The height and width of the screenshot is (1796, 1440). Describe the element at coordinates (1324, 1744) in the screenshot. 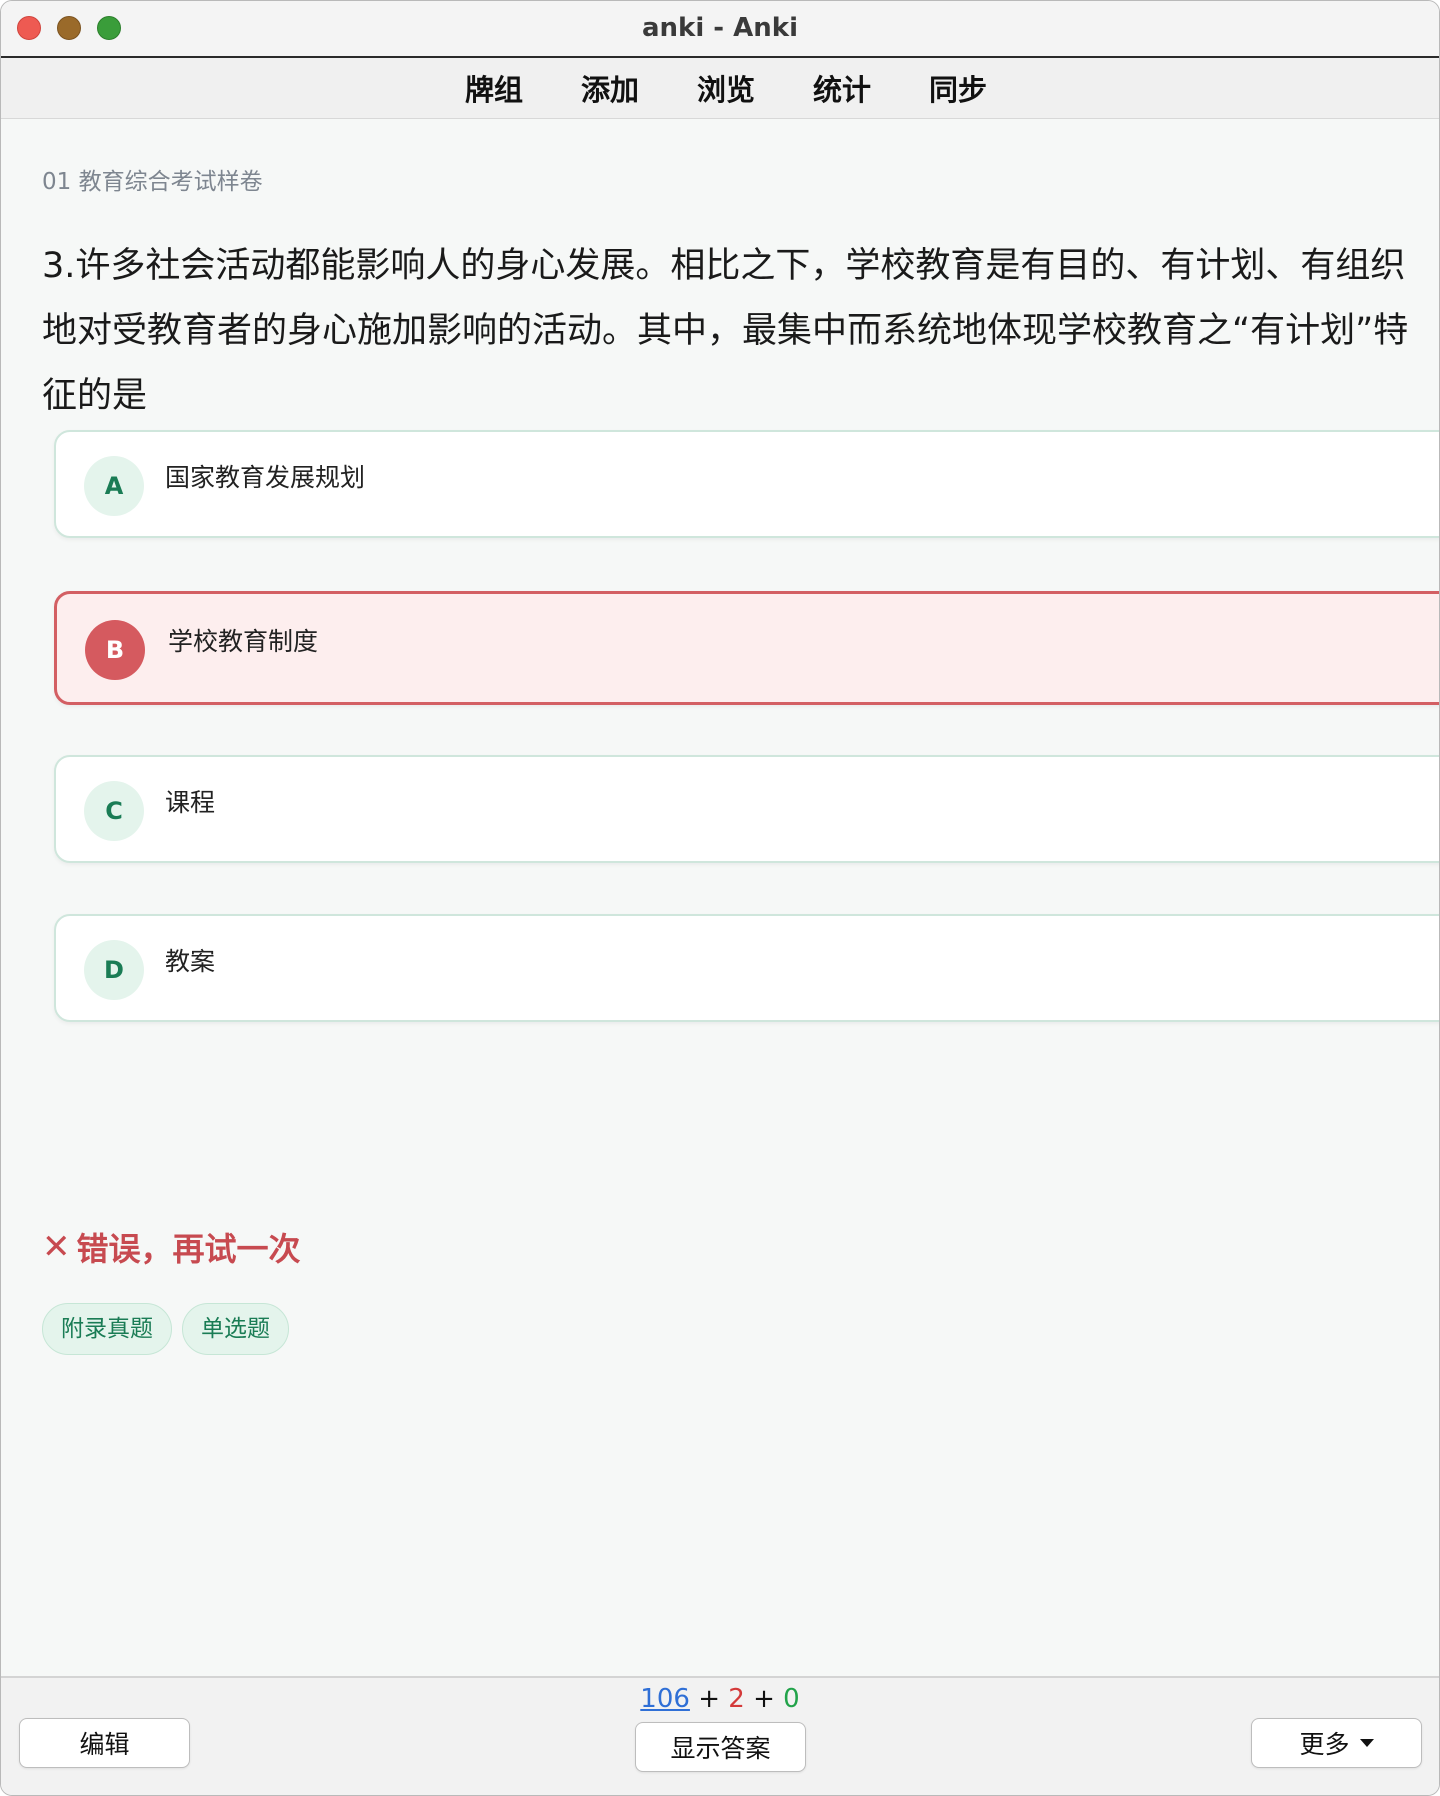

I see `more-button-label: 更多` at that location.